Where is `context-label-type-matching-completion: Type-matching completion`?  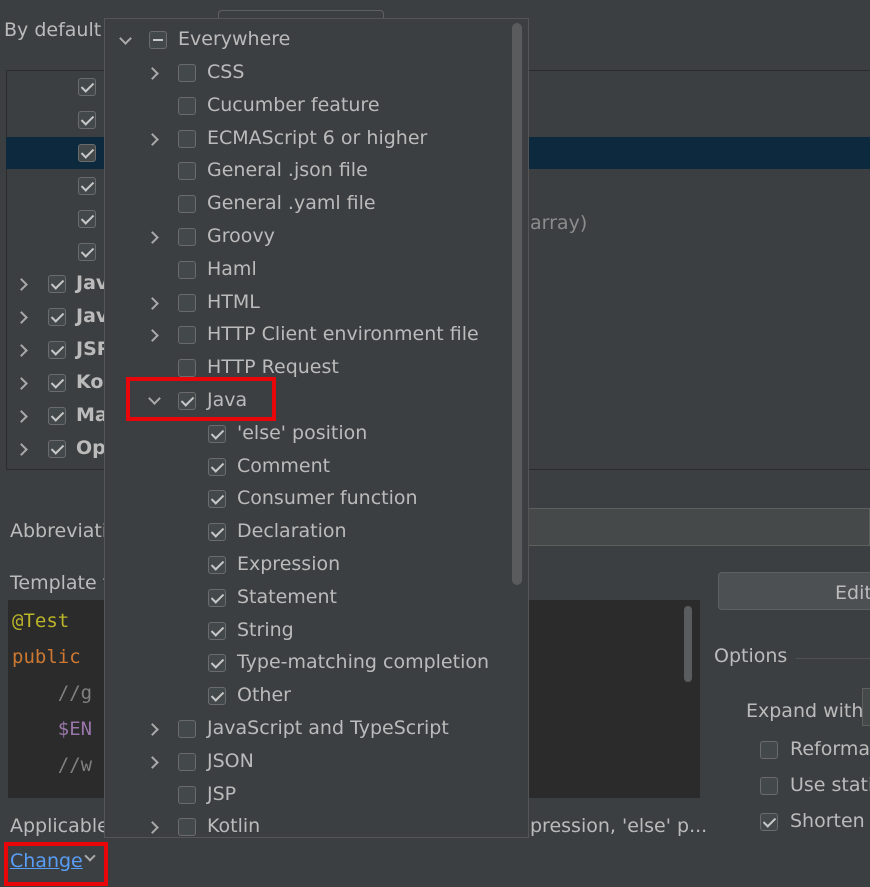 context-label-type-matching-completion: Type-matching completion is located at coordinates (363, 662).